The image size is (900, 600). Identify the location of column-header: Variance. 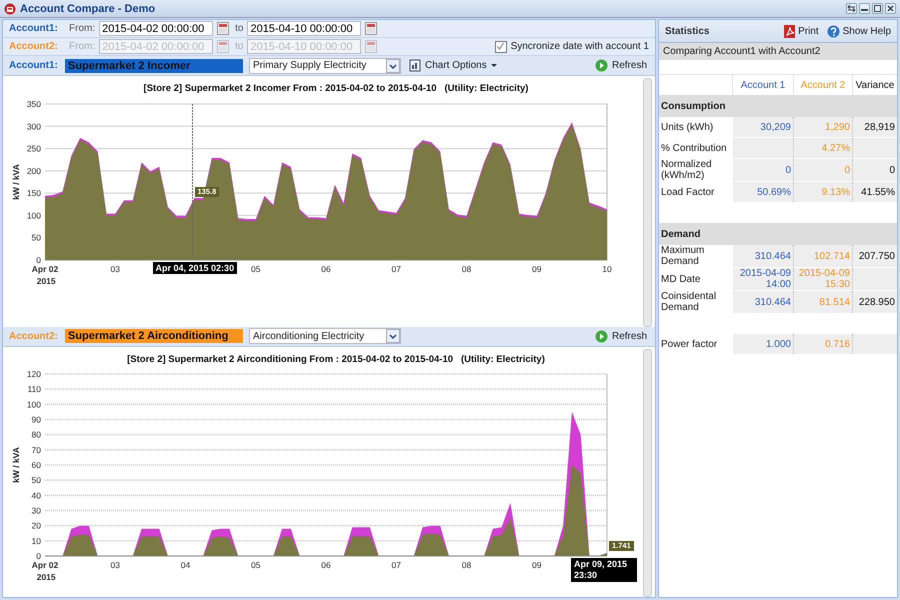
(875, 85).